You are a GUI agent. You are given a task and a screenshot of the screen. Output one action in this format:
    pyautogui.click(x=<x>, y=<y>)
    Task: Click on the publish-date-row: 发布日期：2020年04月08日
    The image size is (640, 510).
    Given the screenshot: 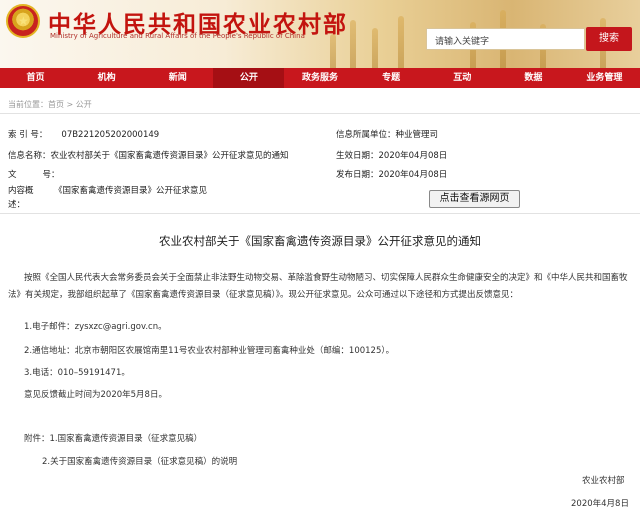 What is the action you would take?
    pyautogui.click(x=391, y=174)
    